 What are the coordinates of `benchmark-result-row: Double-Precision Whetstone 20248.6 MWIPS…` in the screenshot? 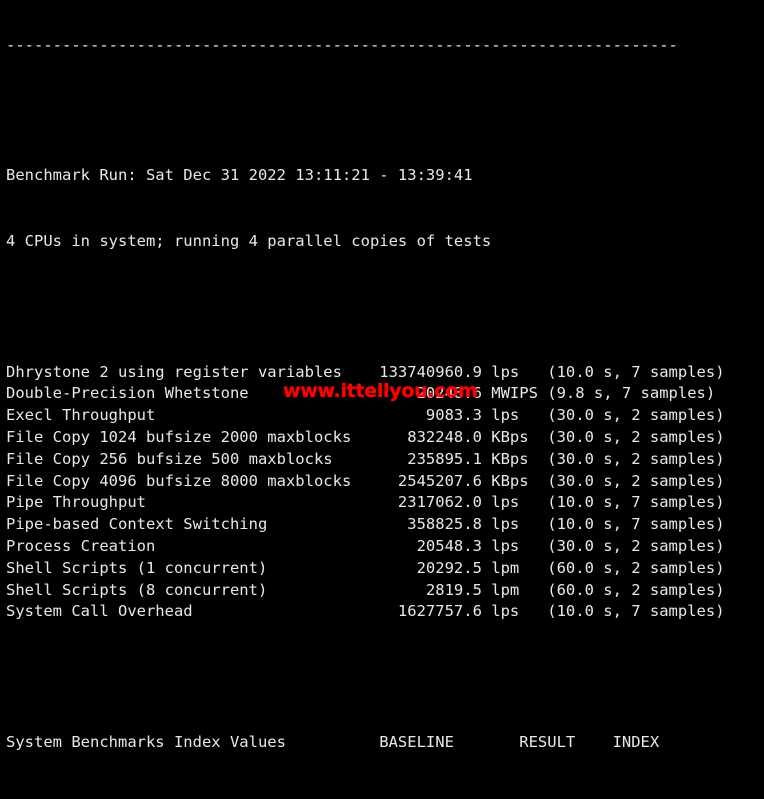 It's located at (361, 393).